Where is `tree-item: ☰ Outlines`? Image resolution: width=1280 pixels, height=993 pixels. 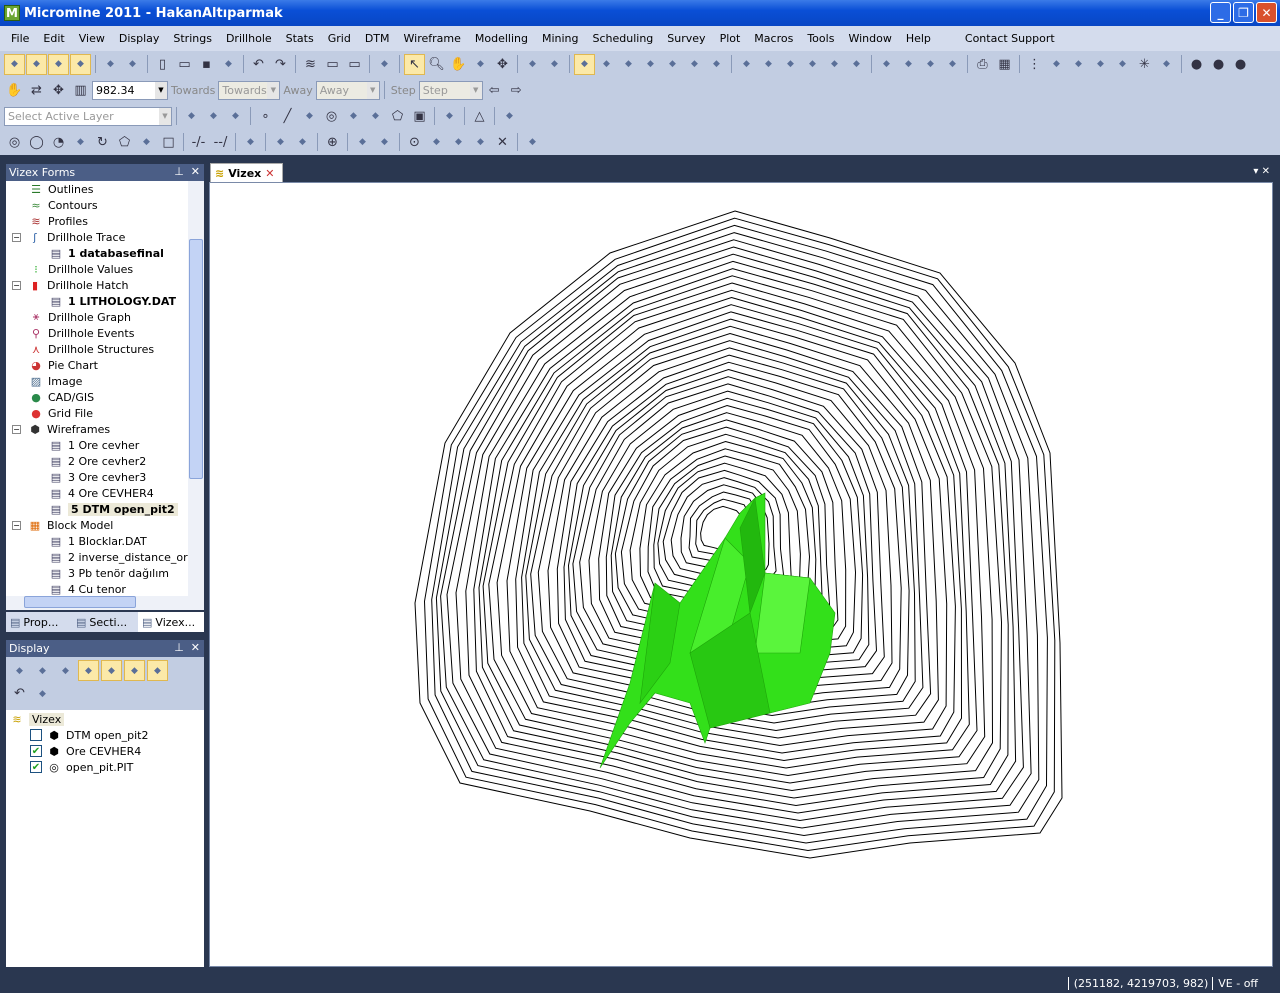 tree-item: ☰ Outlines is located at coordinates (105, 189).